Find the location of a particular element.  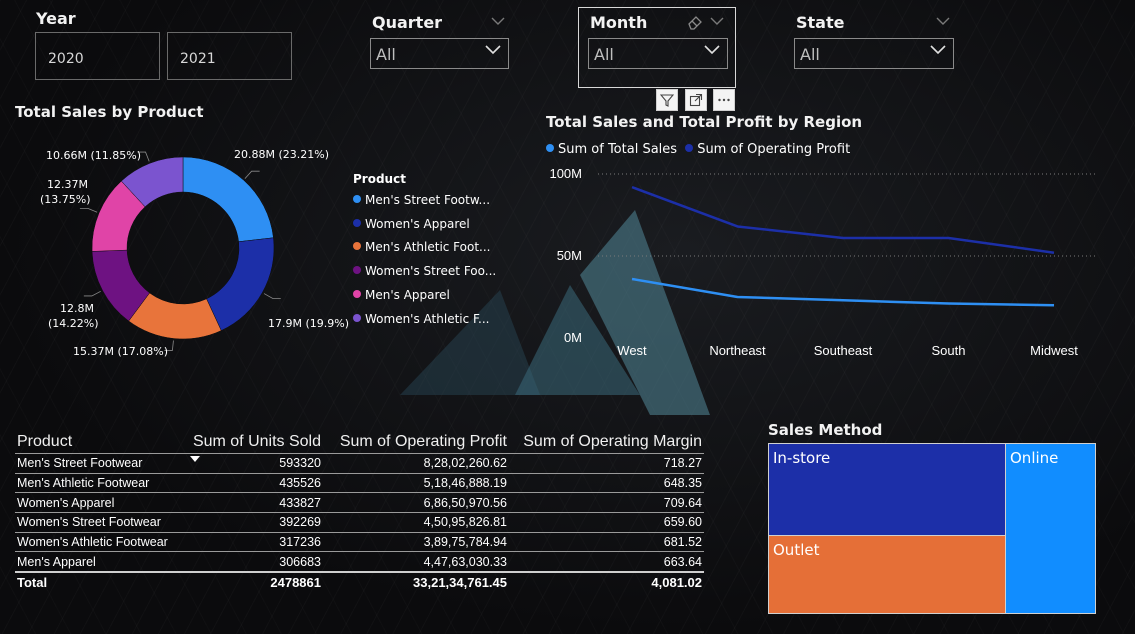

x-tick-label: Midwest is located at coordinates (1054, 350).